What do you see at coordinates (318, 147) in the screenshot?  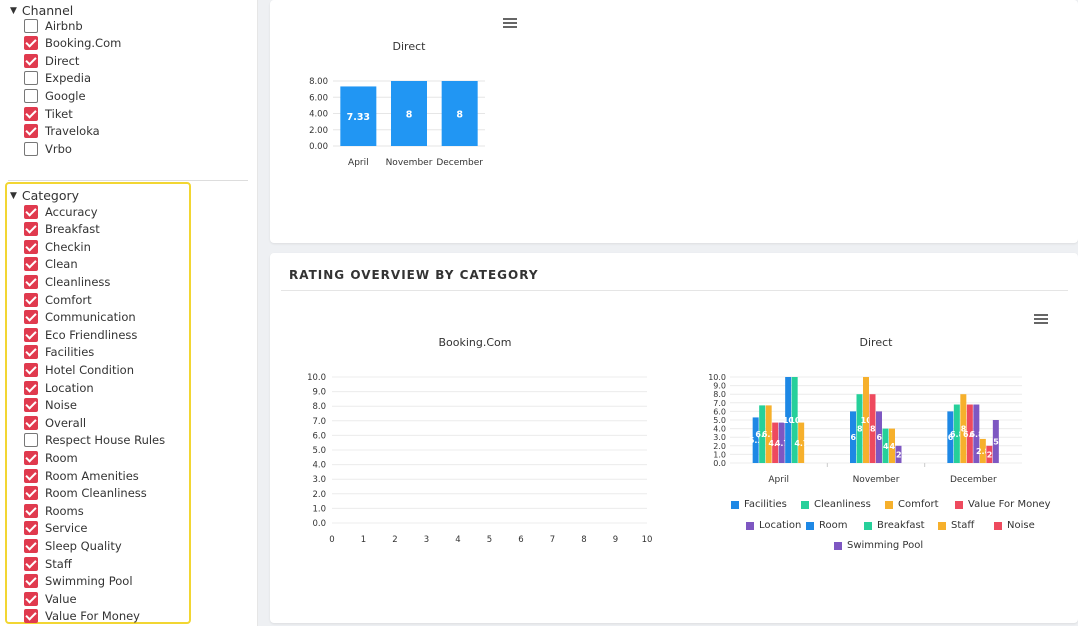 I see `y-tick-label: 0.00` at bounding box center [318, 147].